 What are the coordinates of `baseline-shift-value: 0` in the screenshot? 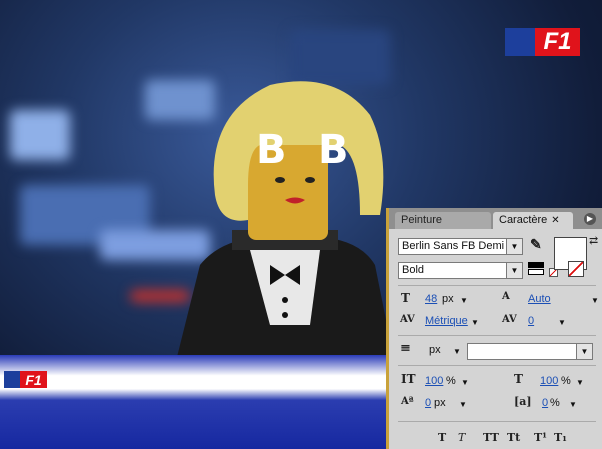 It's located at (428, 403).